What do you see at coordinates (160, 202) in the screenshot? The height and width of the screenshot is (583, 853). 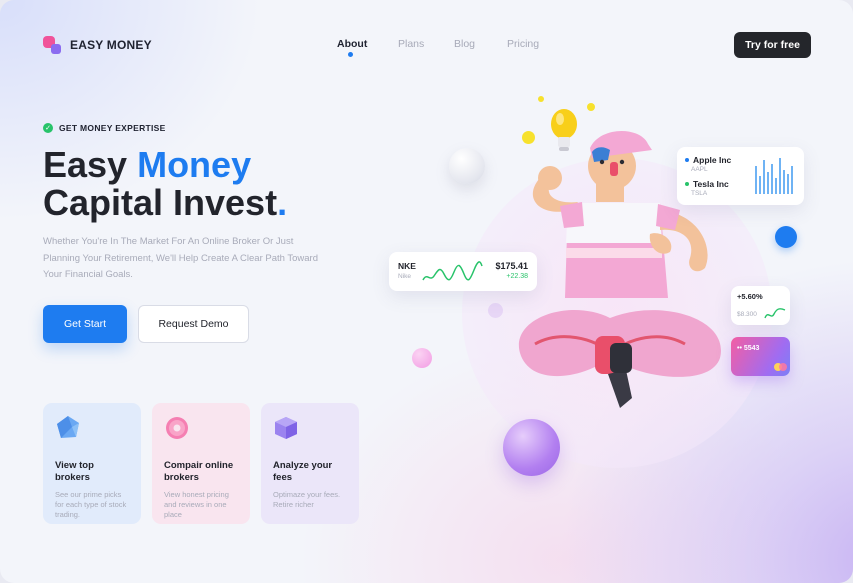 I see `title-capital-invest: Capital Invest` at bounding box center [160, 202].